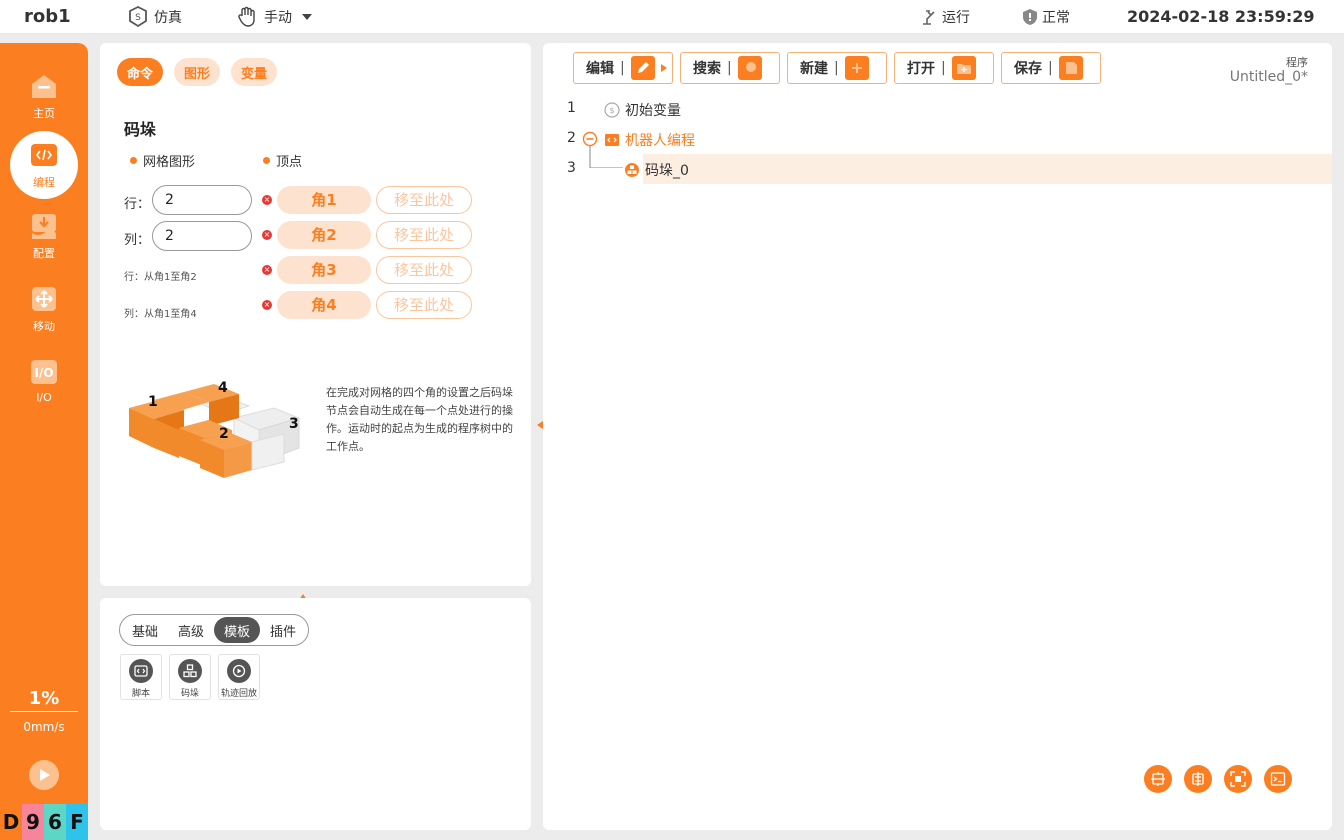 The image size is (1344, 840). I want to click on program-row: 1 $ 初始变量, so click(937, 109).